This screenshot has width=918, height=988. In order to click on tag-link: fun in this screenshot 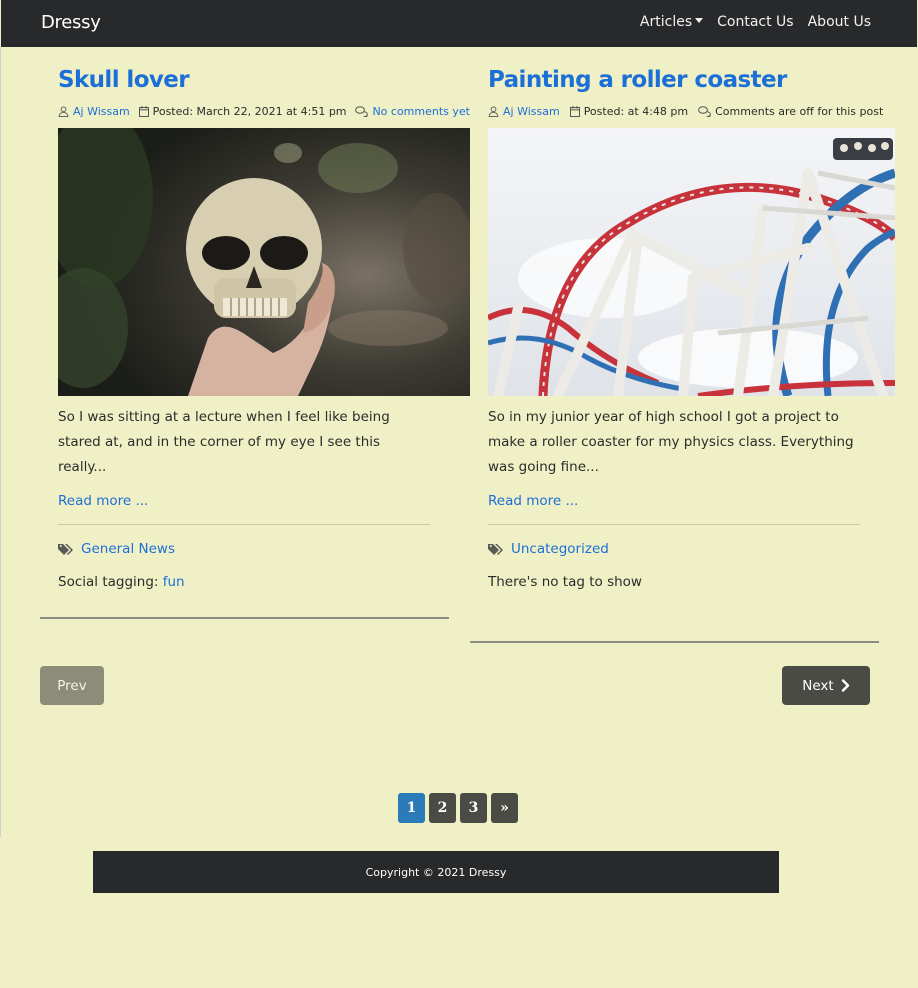, I will do `click(174, 582)`.